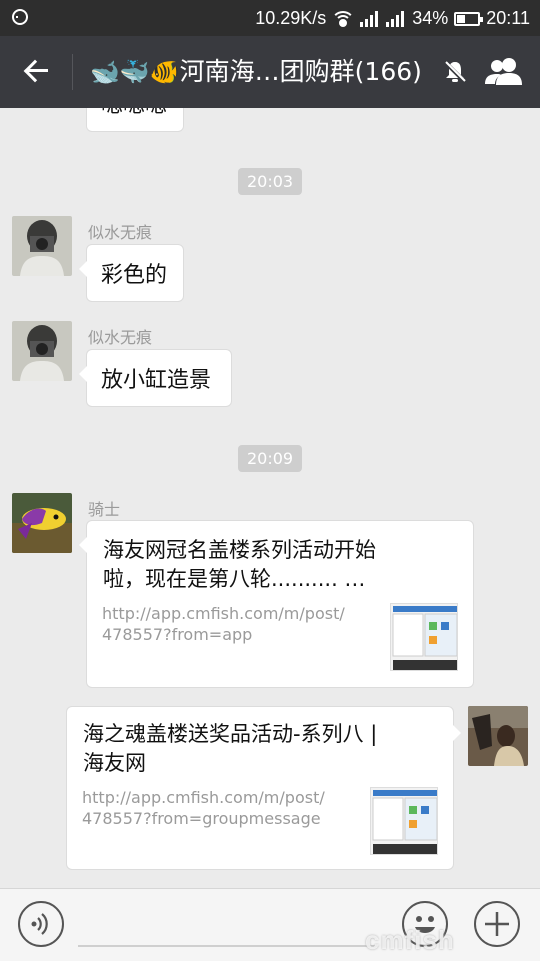  What do you see at coordinates (343, 18) in the screenshot?
I see `wifi-icon` at bounding box center [343, 18].